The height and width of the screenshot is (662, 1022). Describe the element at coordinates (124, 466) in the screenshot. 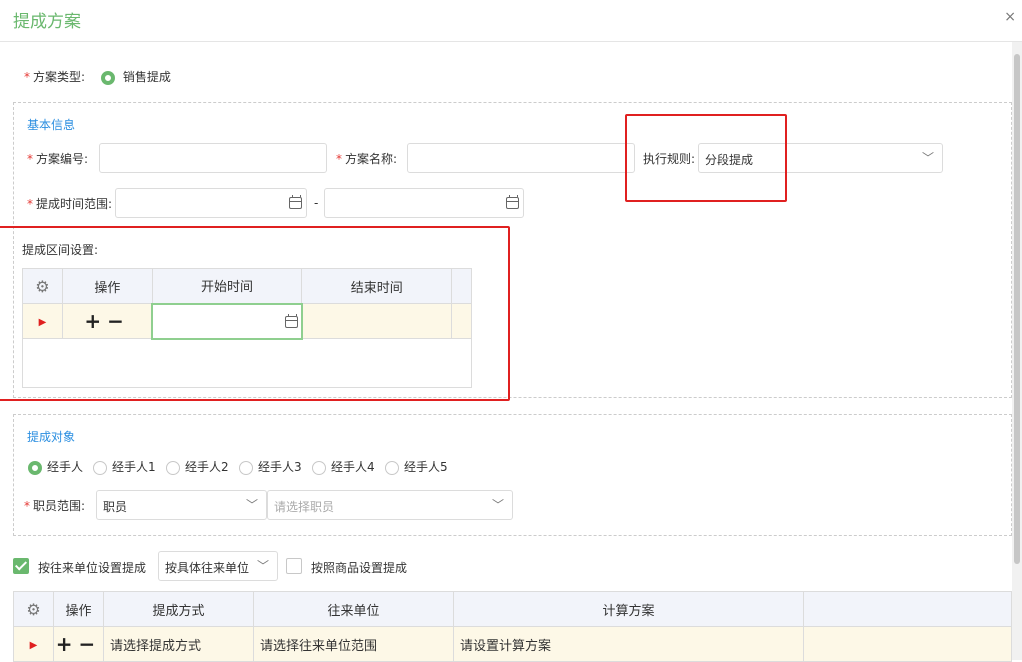

I see `handler-radio-1: 经手人1` at that location.